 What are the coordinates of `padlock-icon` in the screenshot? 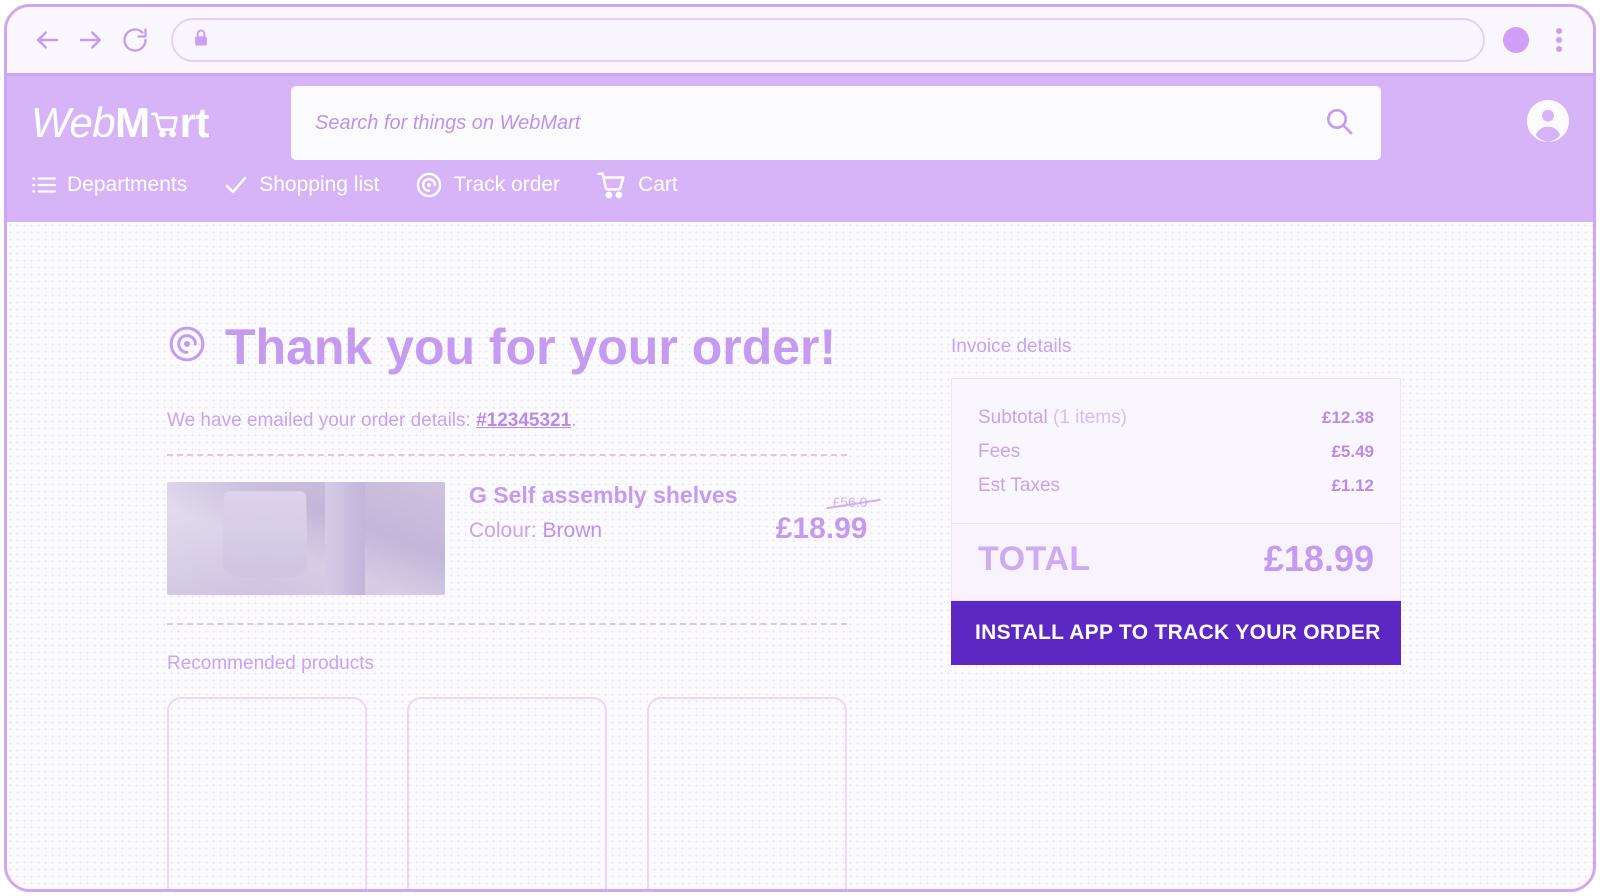 It's located at (201, 40).